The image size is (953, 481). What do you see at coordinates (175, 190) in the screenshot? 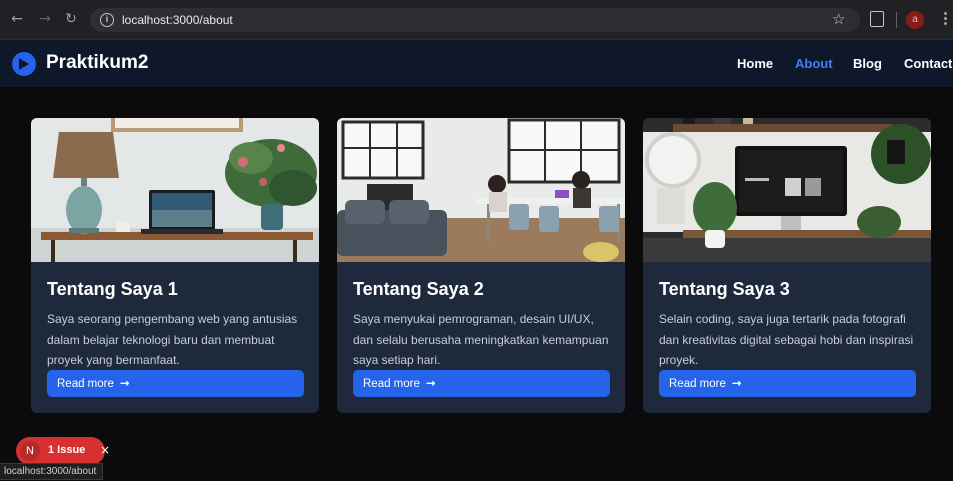
I see `card-image-desk-lamp` at bounding box center [175, 190].